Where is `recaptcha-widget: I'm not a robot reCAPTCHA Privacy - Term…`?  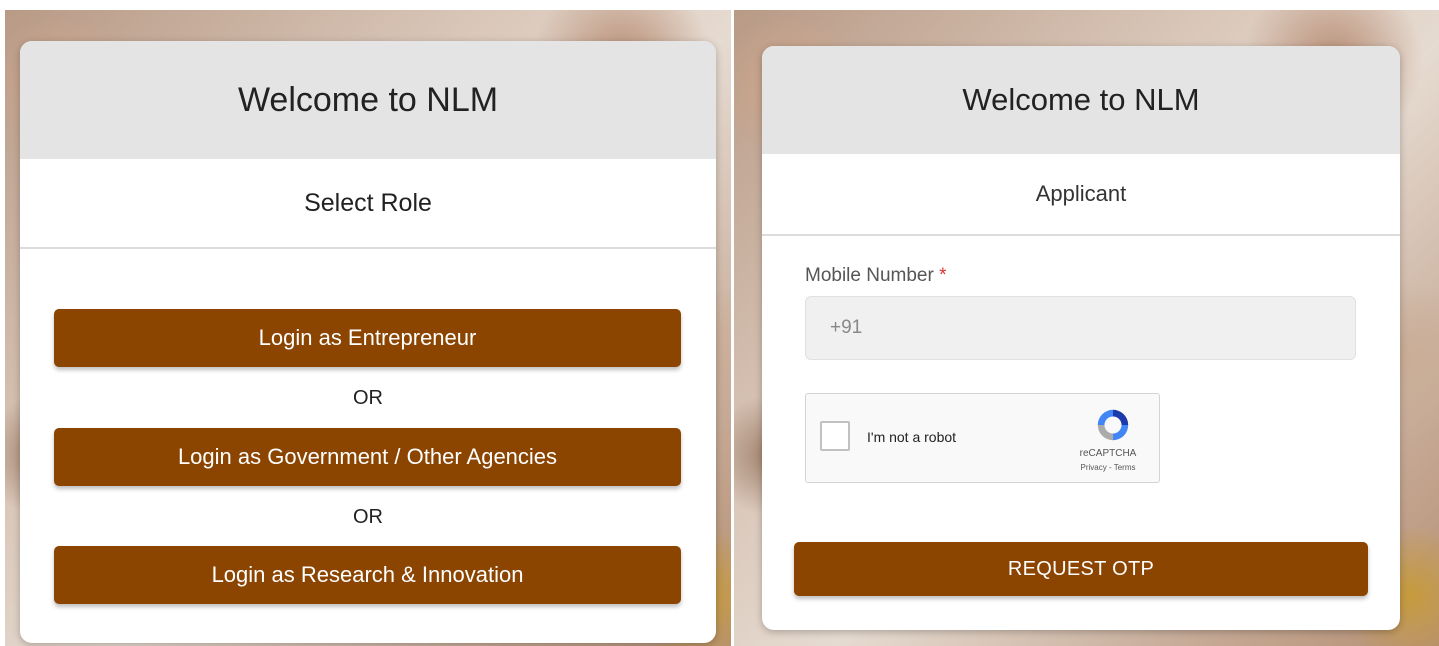 recaptcha-widget: I'm not a robot reCAPTCHA Privacy - Term… is located at coordinates (982, 438).